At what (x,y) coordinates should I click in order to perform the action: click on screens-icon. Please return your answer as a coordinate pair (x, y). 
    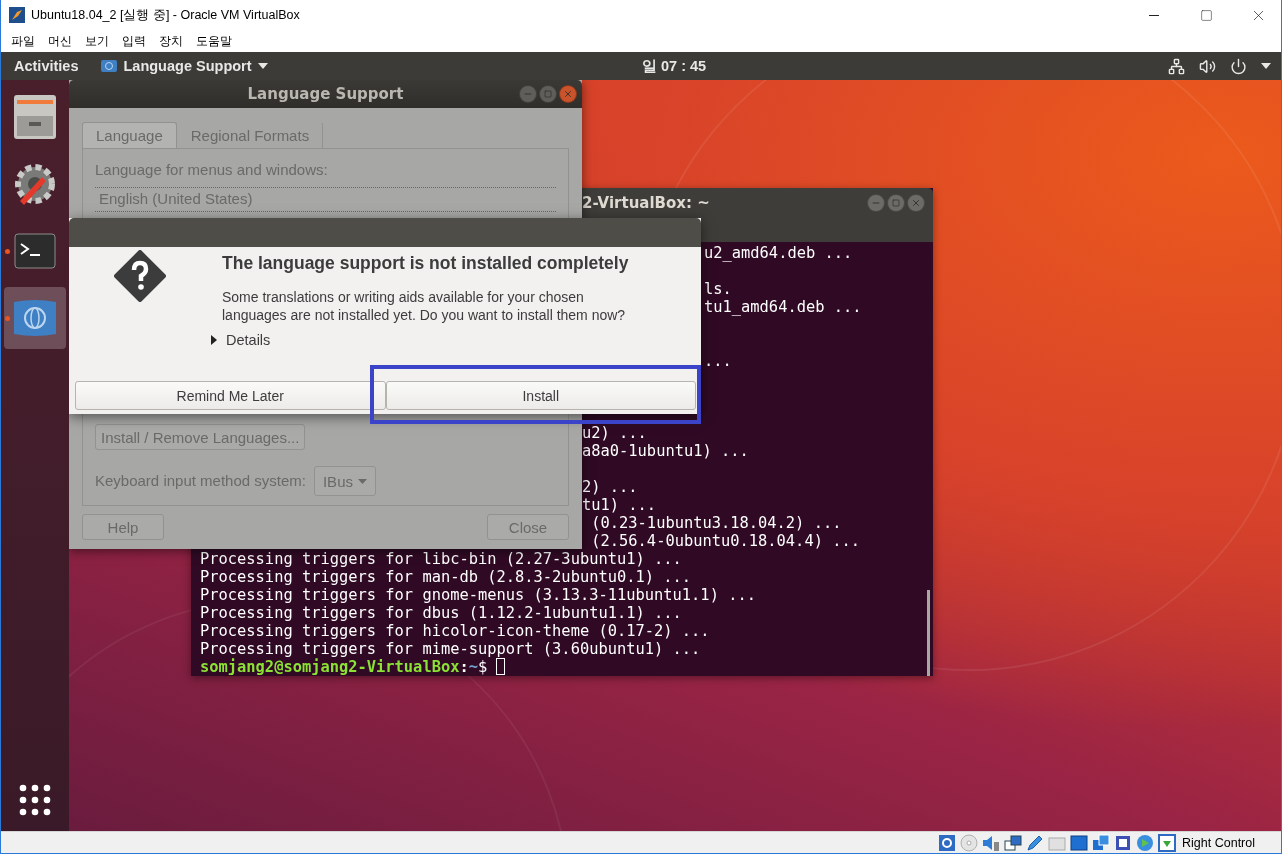
    Looking at the image, I should click on (1013, 842).